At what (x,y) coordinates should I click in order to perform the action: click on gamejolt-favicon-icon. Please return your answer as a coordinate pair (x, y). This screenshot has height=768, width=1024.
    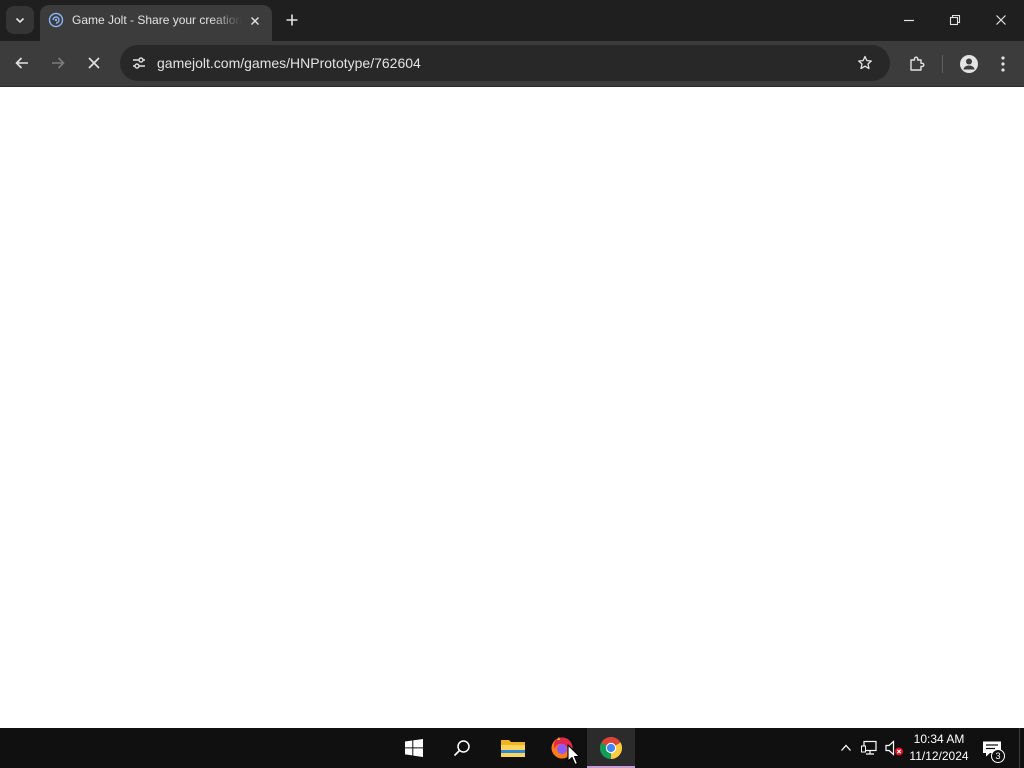
    Looking at the image, I should click on (56, 20).